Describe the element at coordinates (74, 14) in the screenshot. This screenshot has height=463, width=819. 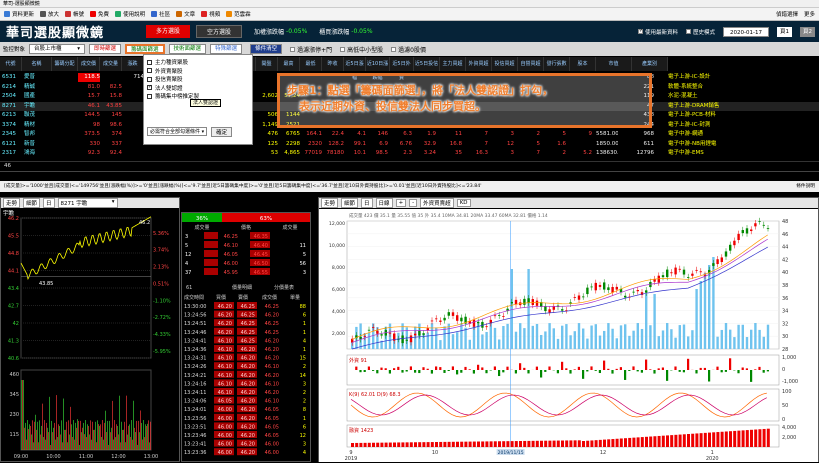
I see `toolbar-account: 帳號` at that location.